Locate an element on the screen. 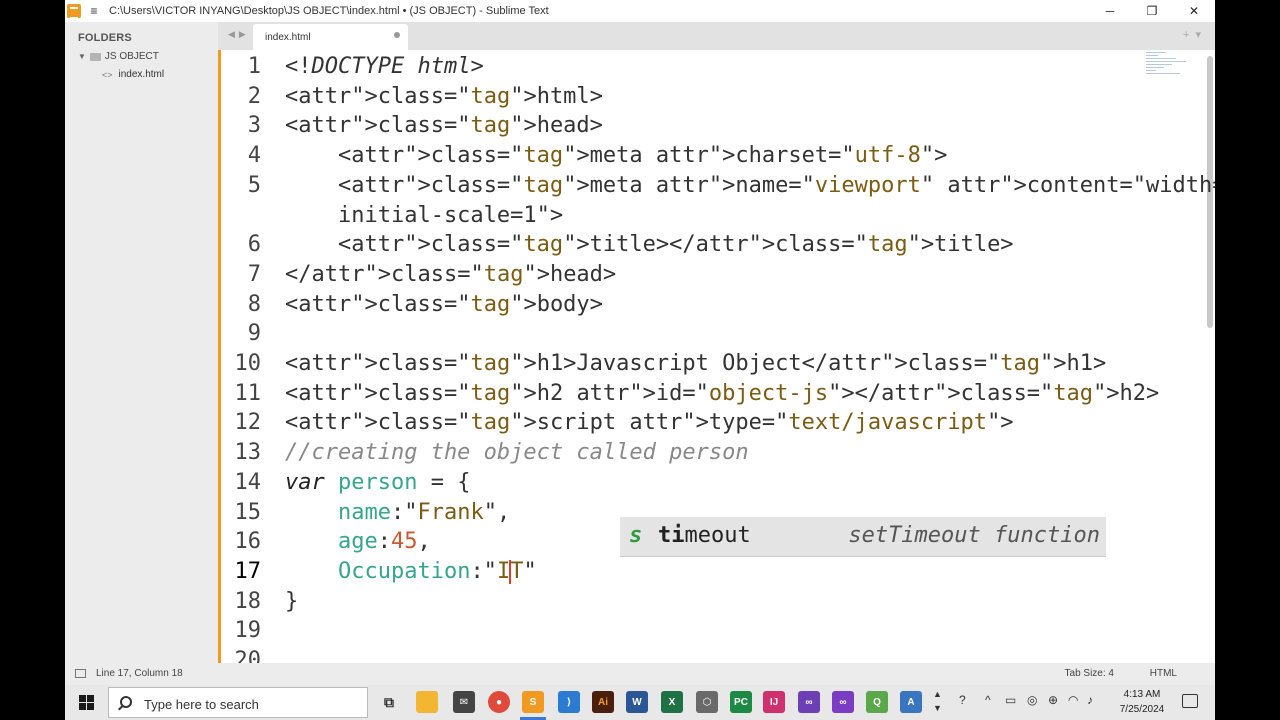 The width and height of the screenshot is (1280, 720). code-line: 14 var person = { is located at coordinates (713, 483).